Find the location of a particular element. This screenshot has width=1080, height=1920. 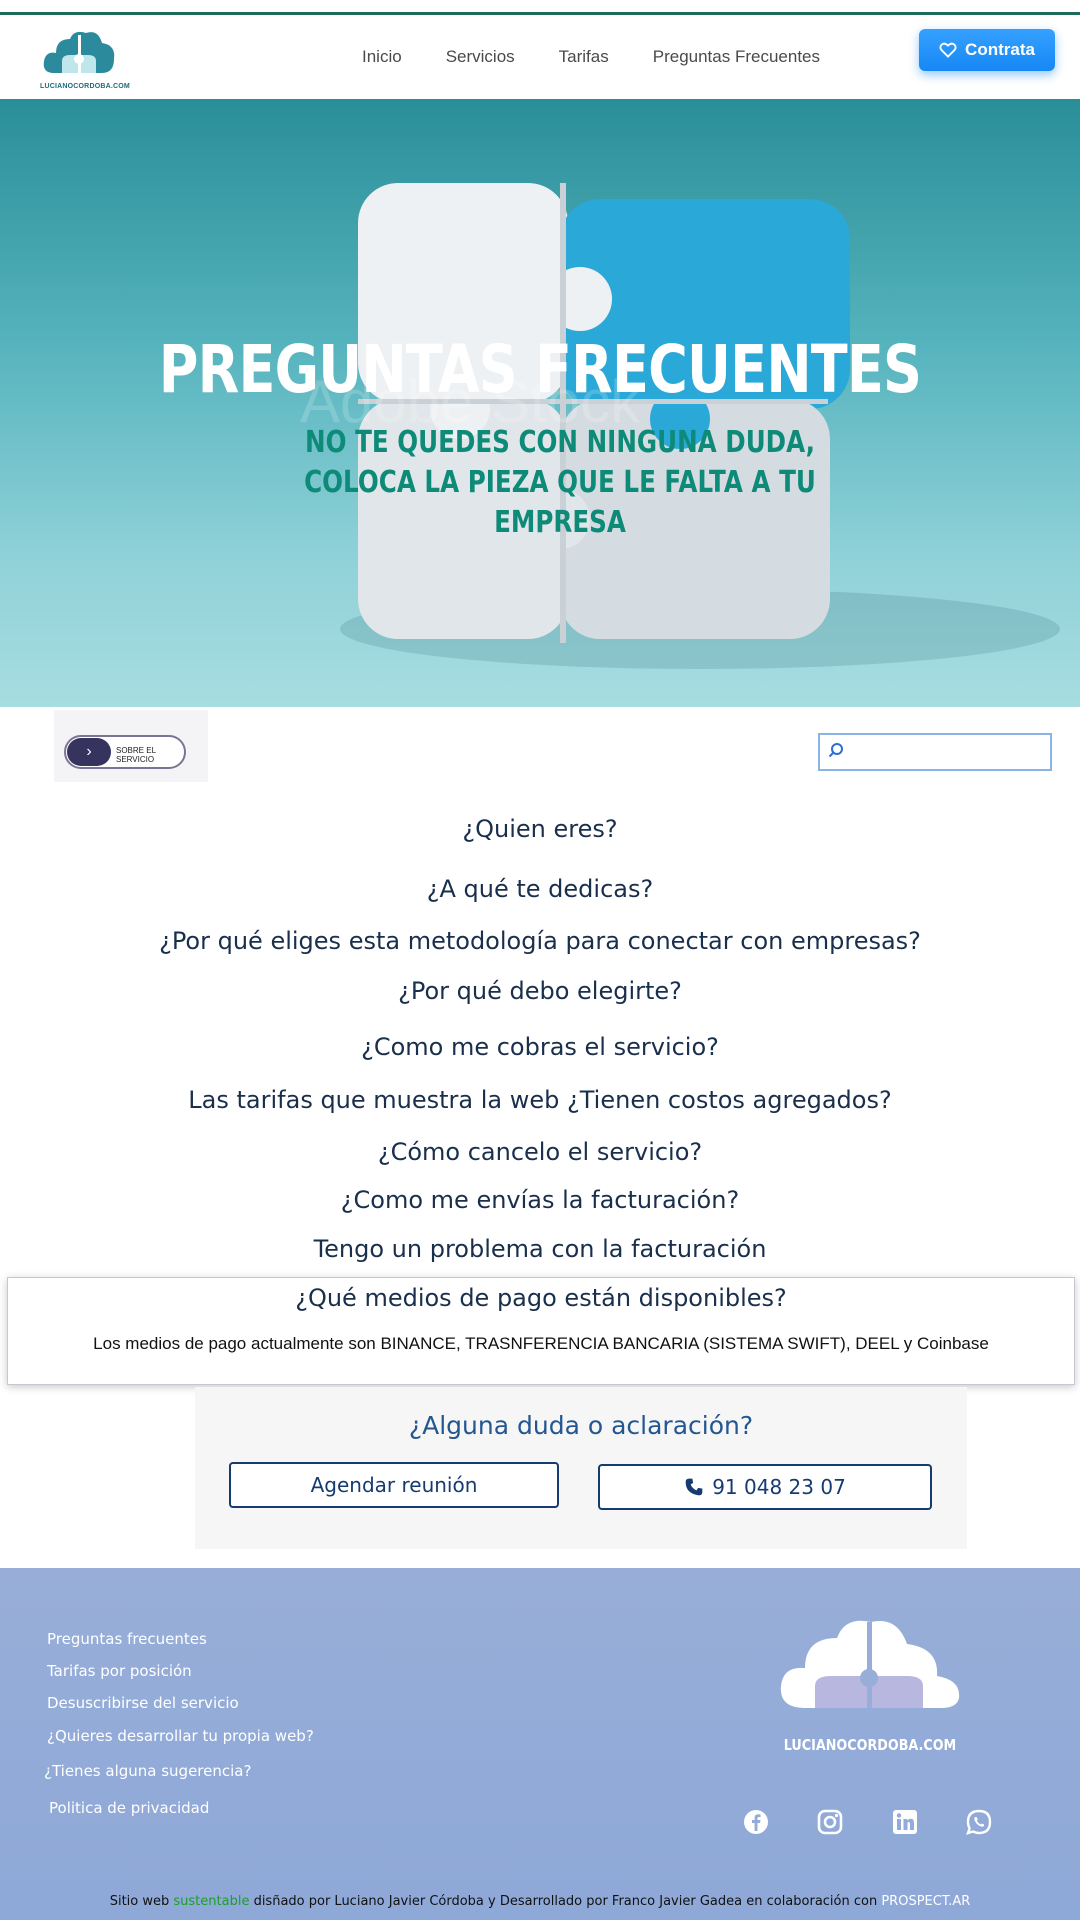

logo-text: LUCIANOCORDOBA.COM is located at coordinates (85, 86).